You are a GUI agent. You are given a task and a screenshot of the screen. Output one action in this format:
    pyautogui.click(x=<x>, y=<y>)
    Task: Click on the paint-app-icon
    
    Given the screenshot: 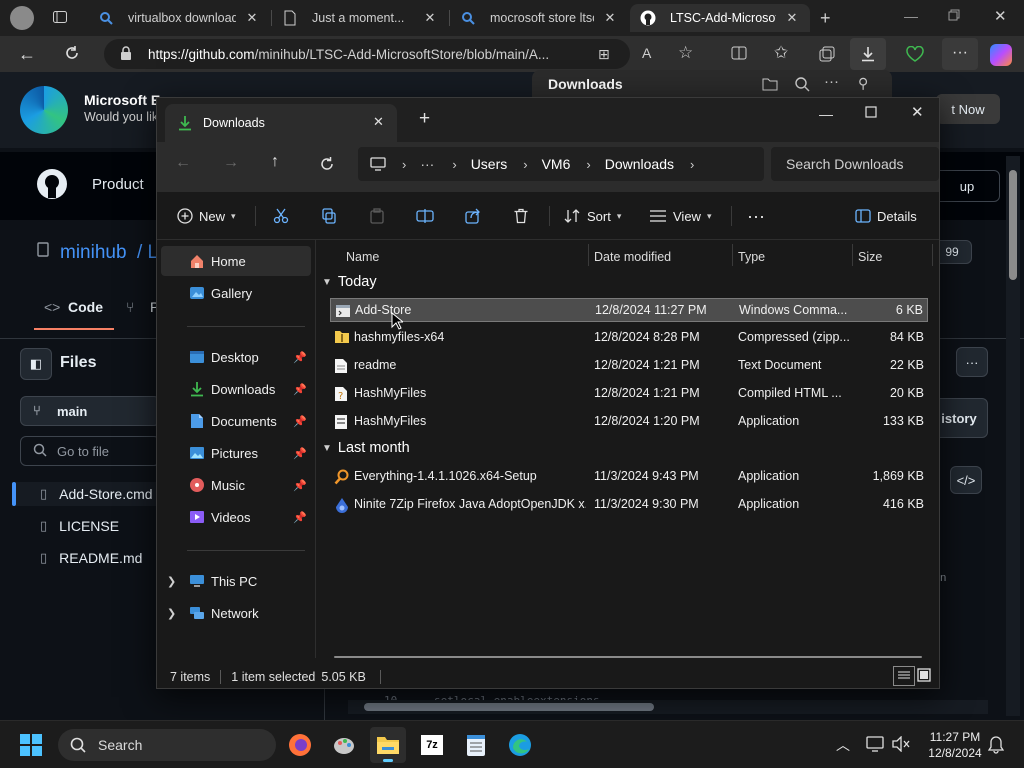 What is the action you would take?
    pyautogui.click(x=344, y=745)
    